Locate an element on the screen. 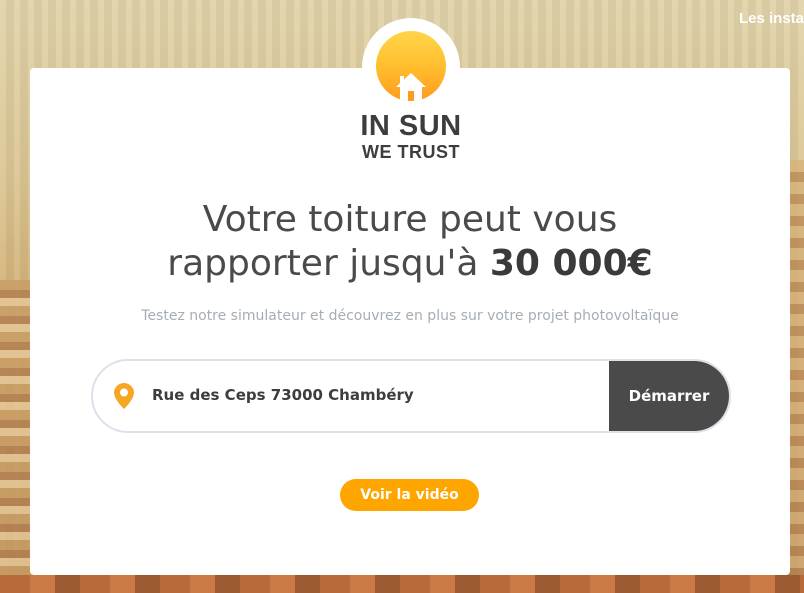 The image size is (804, 593). background-buildings-left is located at coordinates (16, 436).